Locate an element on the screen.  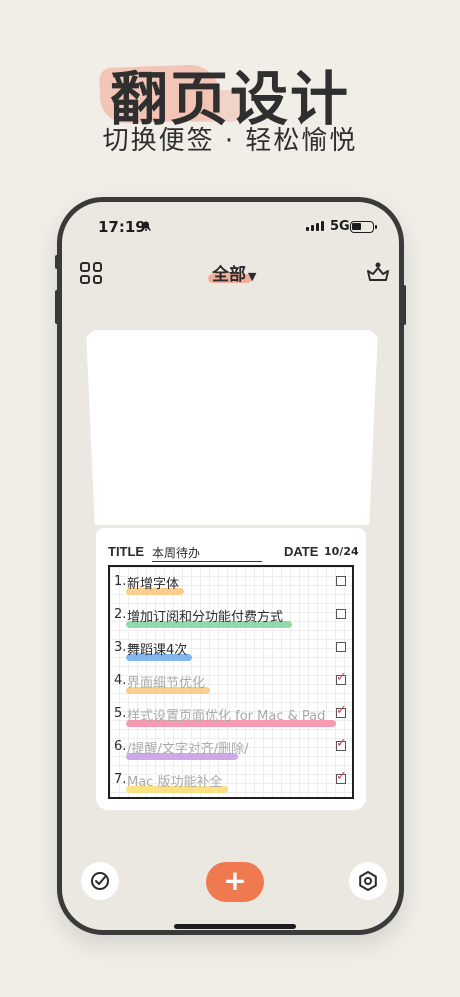
filter-label: 全部 is located at coordinates (229, 275).